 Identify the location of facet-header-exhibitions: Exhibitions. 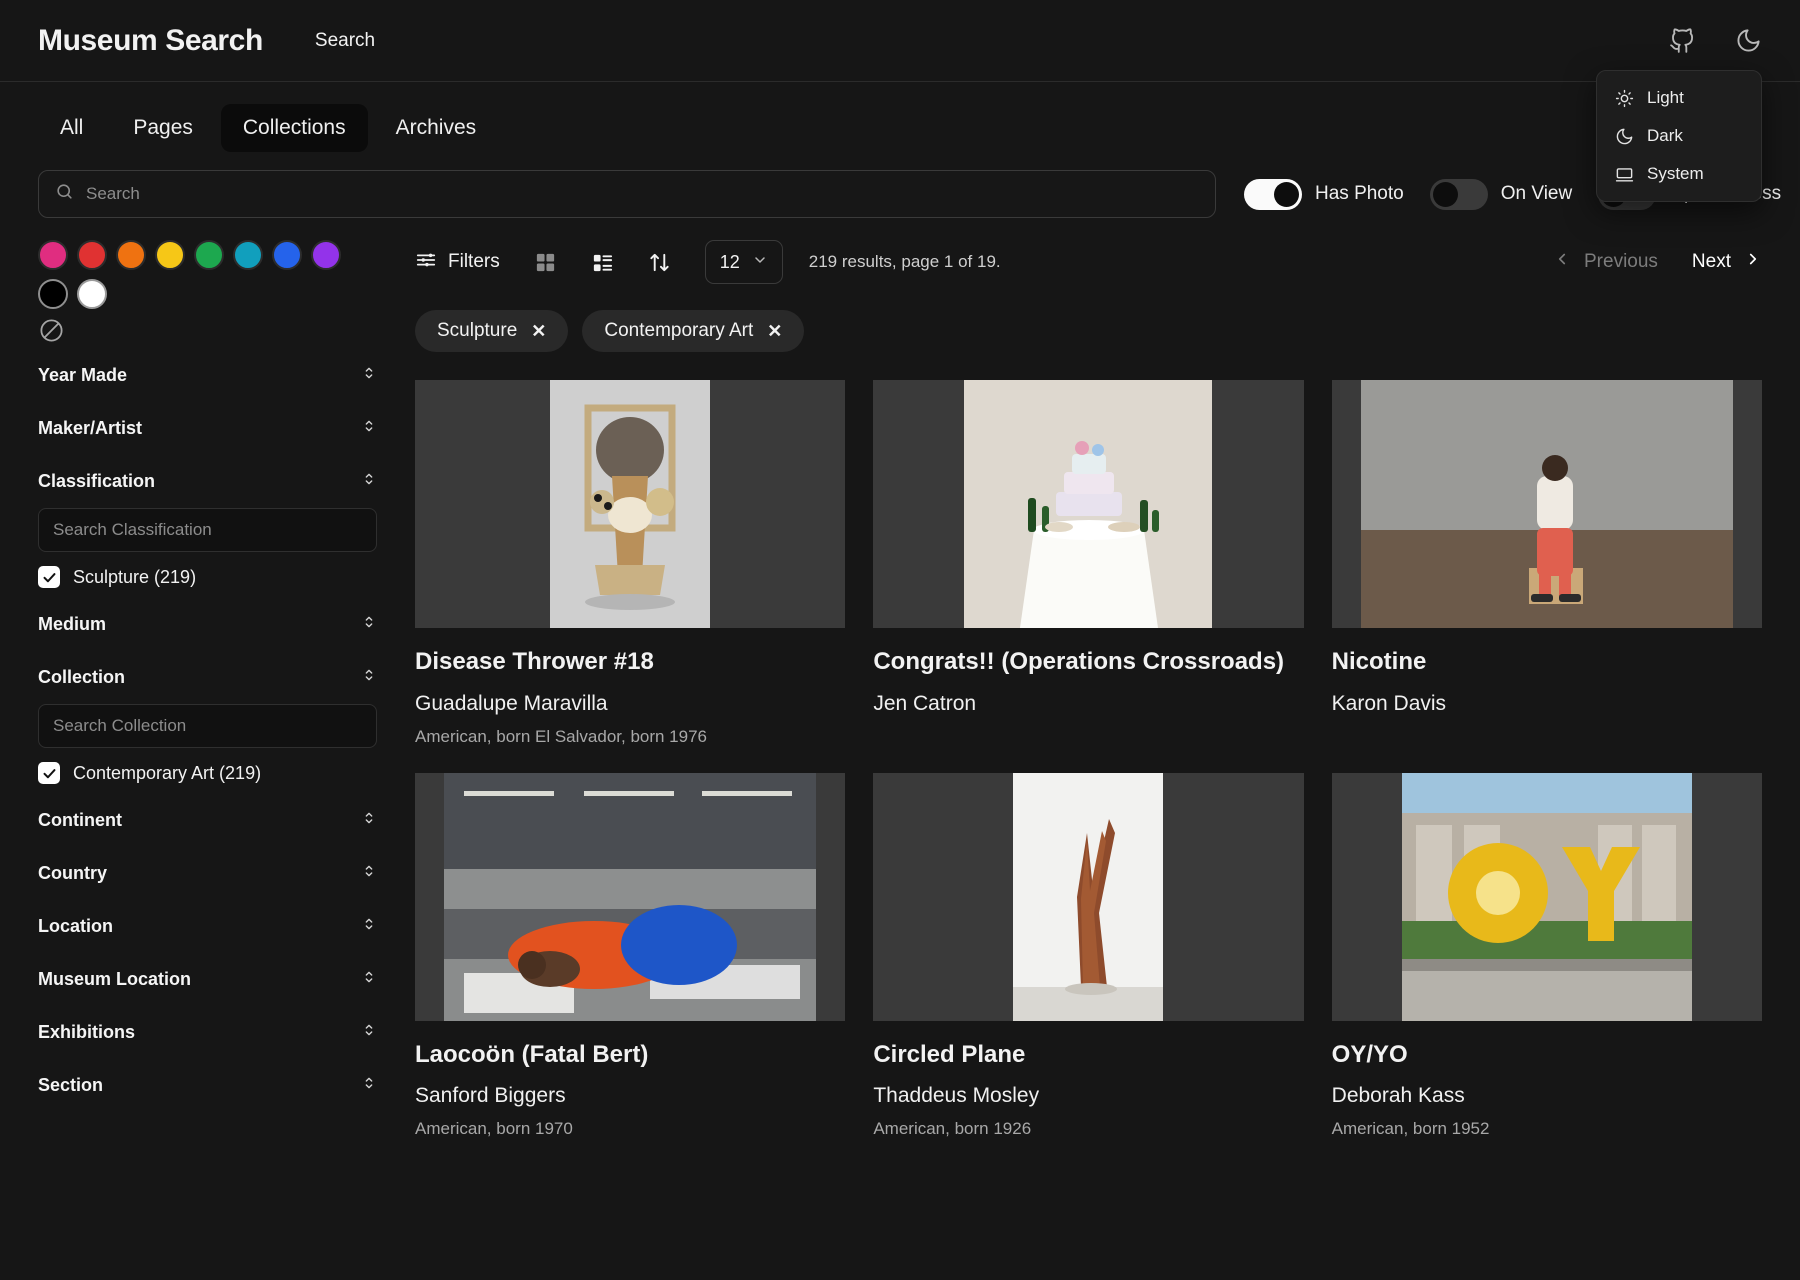
(207, 1032).